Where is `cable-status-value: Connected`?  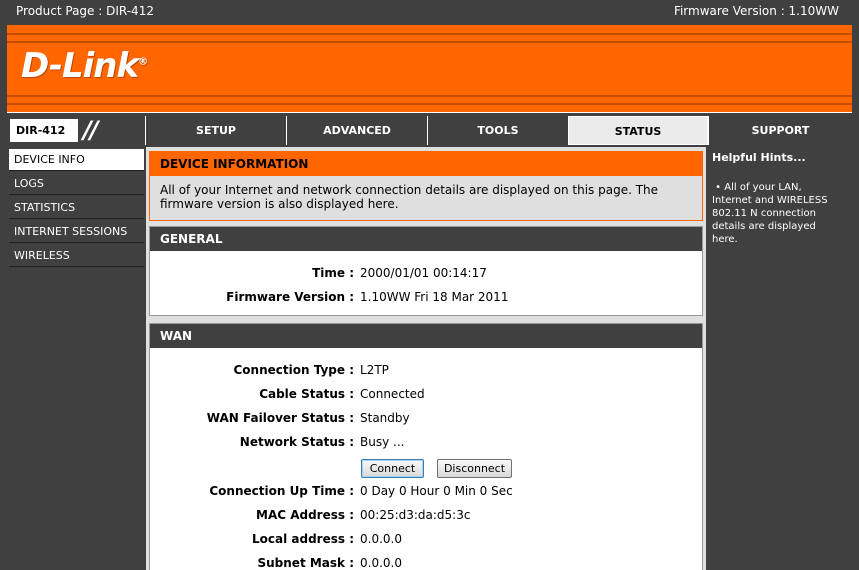
cable-status-value: Connected is located at coordinates (392, 394).